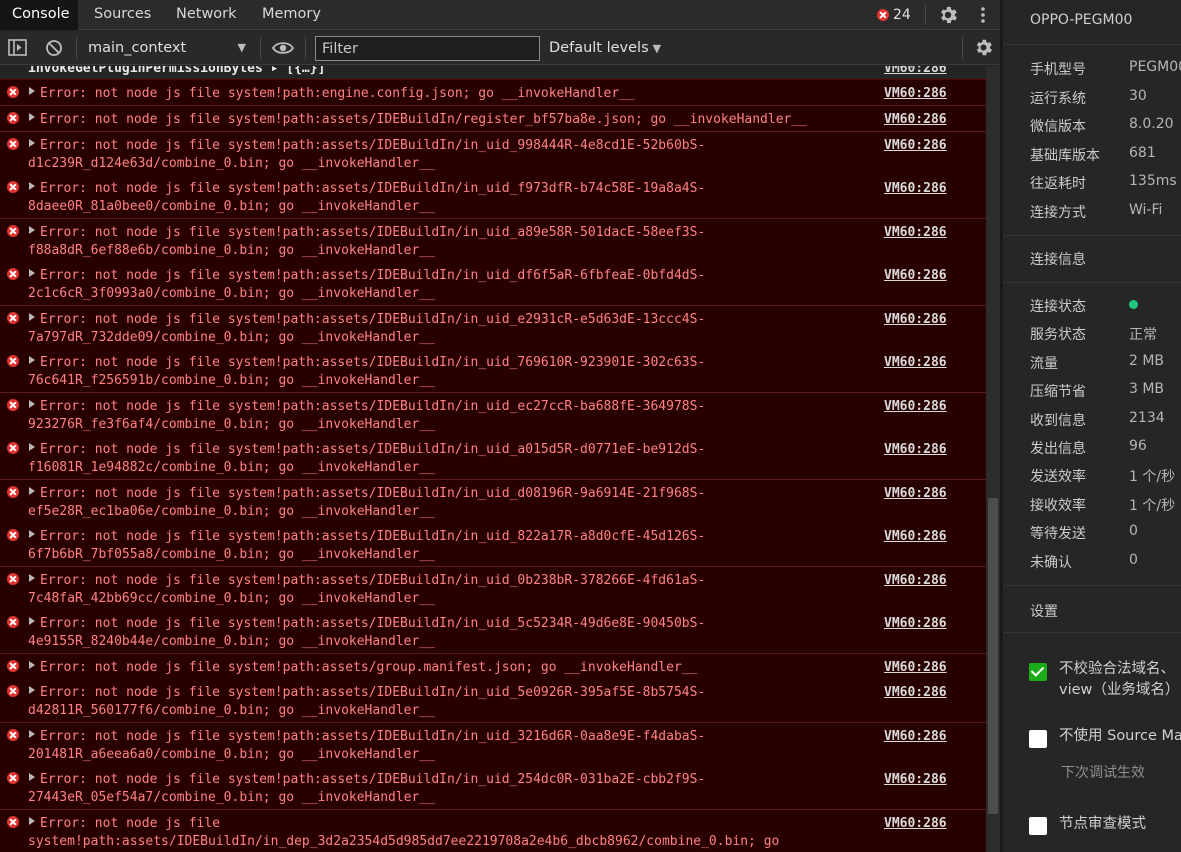  I want to click on info-value: 正常, so click(1143, 335).